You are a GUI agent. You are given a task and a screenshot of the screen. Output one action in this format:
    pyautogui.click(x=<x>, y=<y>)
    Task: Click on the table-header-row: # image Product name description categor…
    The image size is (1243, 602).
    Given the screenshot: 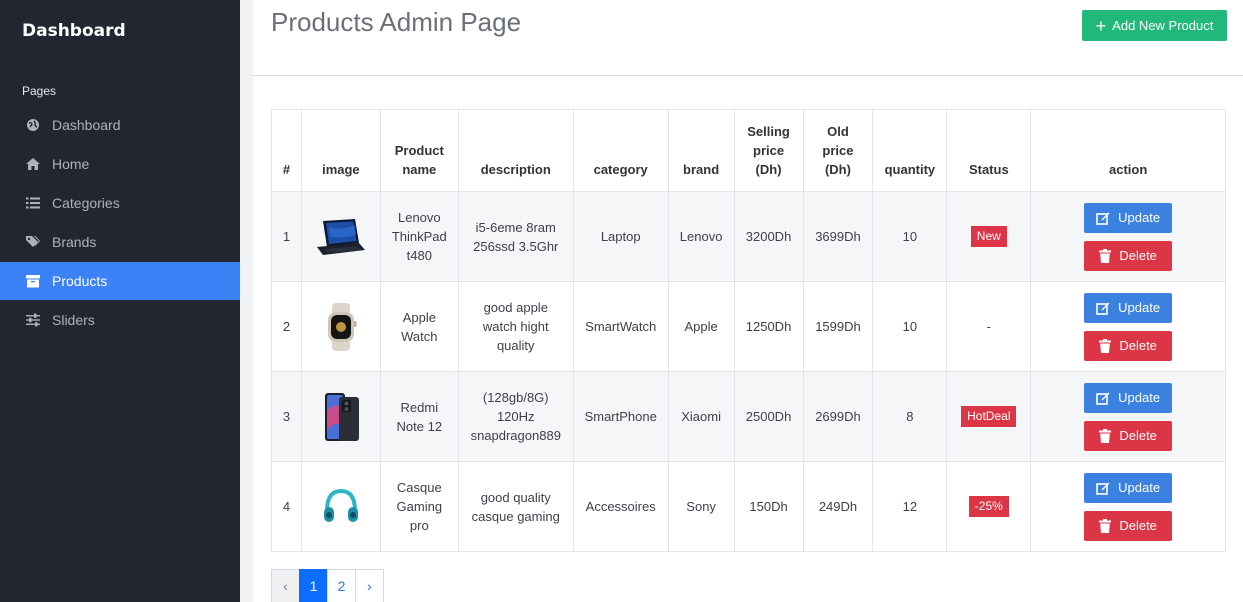 What is the action you would take?
    pyautogui.click(x=748, y=150)
    